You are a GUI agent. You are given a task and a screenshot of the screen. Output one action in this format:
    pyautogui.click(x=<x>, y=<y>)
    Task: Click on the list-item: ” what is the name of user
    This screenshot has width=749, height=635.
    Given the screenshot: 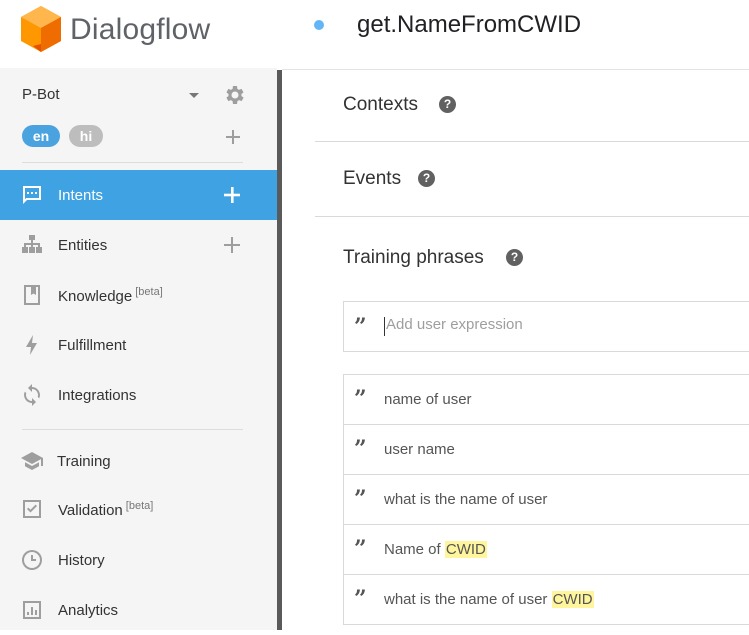 What is the action you would take?
    pyautogui.click(x=546, y=500)
    